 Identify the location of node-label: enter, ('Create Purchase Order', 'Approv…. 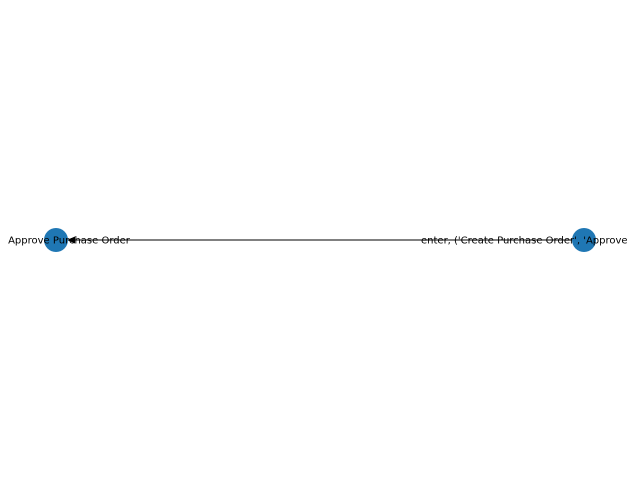
(524, 241).